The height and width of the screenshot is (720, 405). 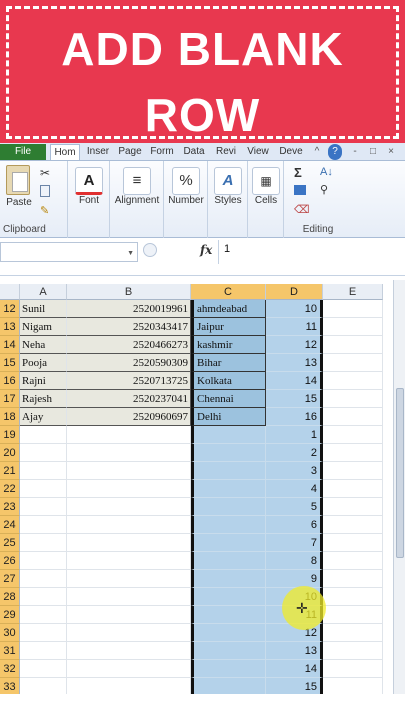 I want to click on row-header: 27, so click(x=10, y=579).